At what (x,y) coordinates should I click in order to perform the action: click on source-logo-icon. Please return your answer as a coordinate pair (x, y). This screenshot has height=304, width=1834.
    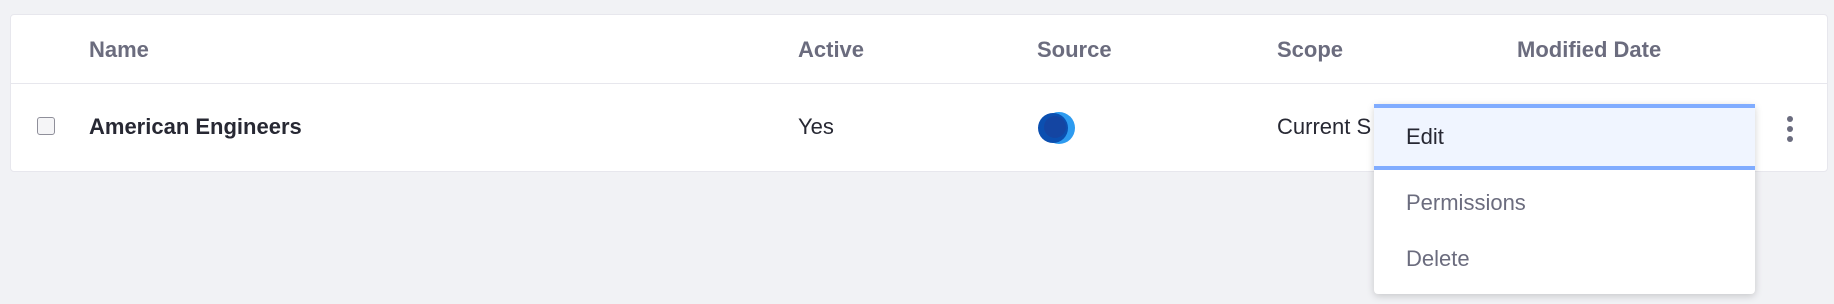
    Looking at the image, I should click on (1056, 128).